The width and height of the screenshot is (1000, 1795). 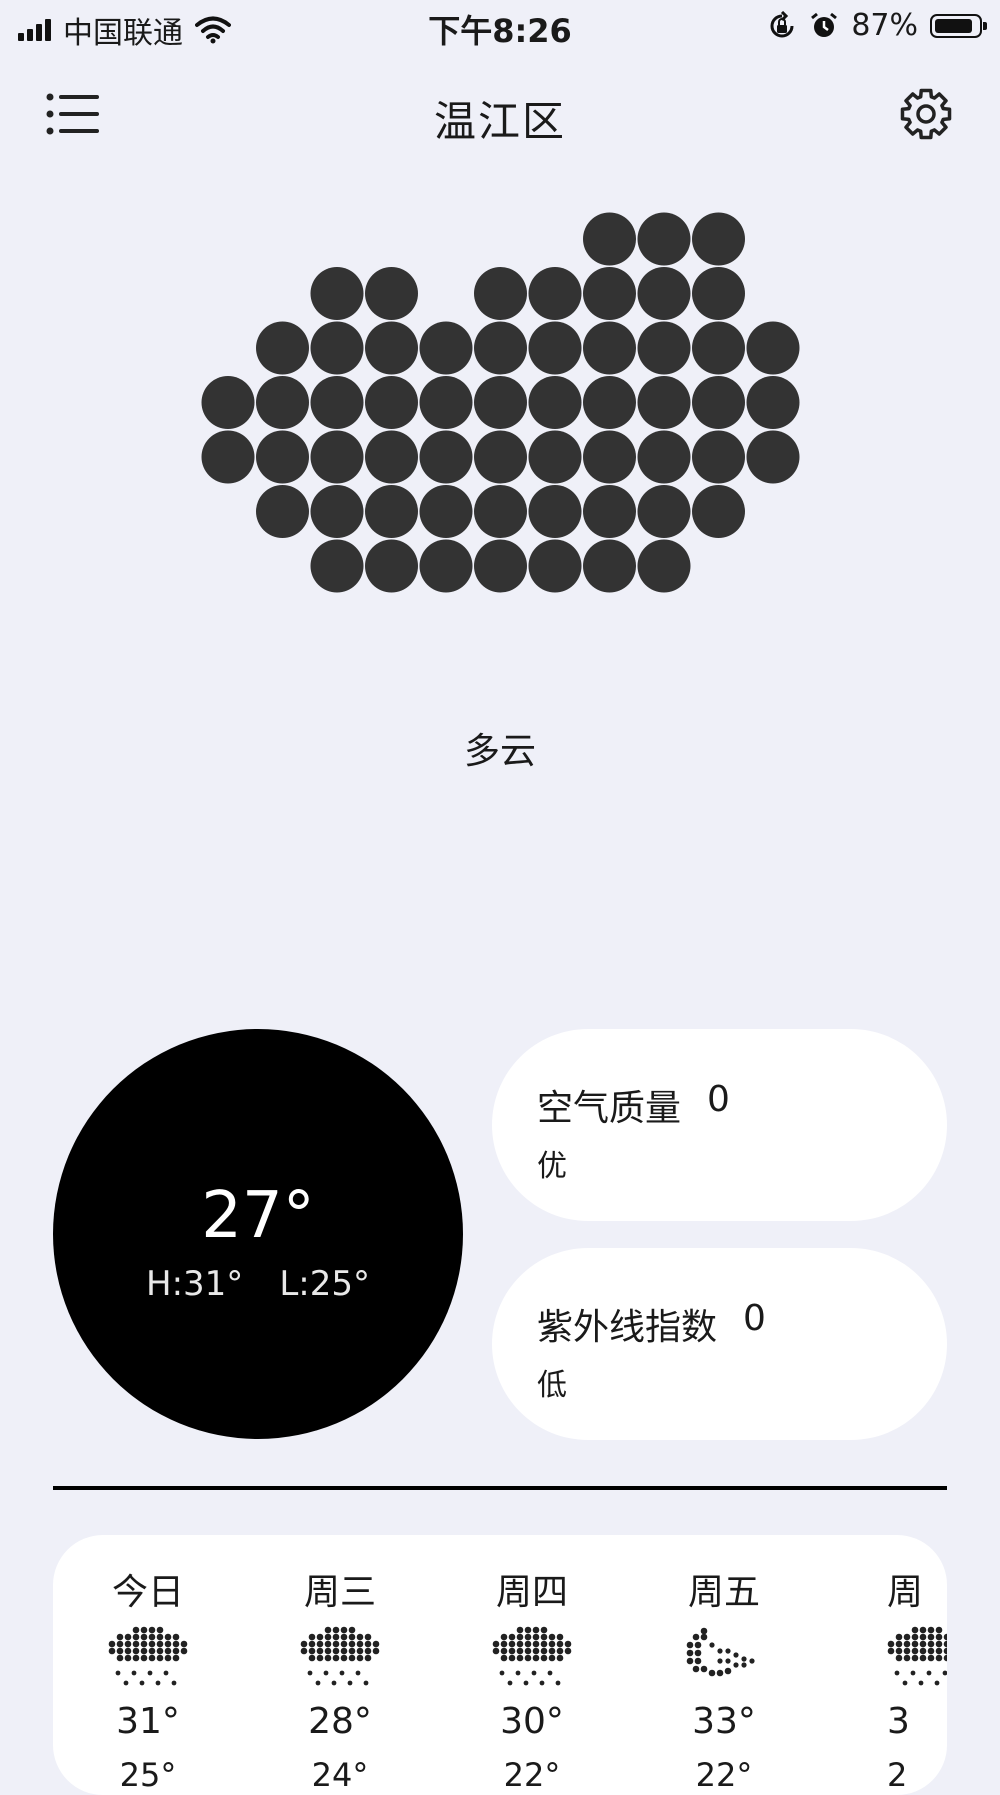 I want to click on cloud-icon, so click(x=500, y=402).